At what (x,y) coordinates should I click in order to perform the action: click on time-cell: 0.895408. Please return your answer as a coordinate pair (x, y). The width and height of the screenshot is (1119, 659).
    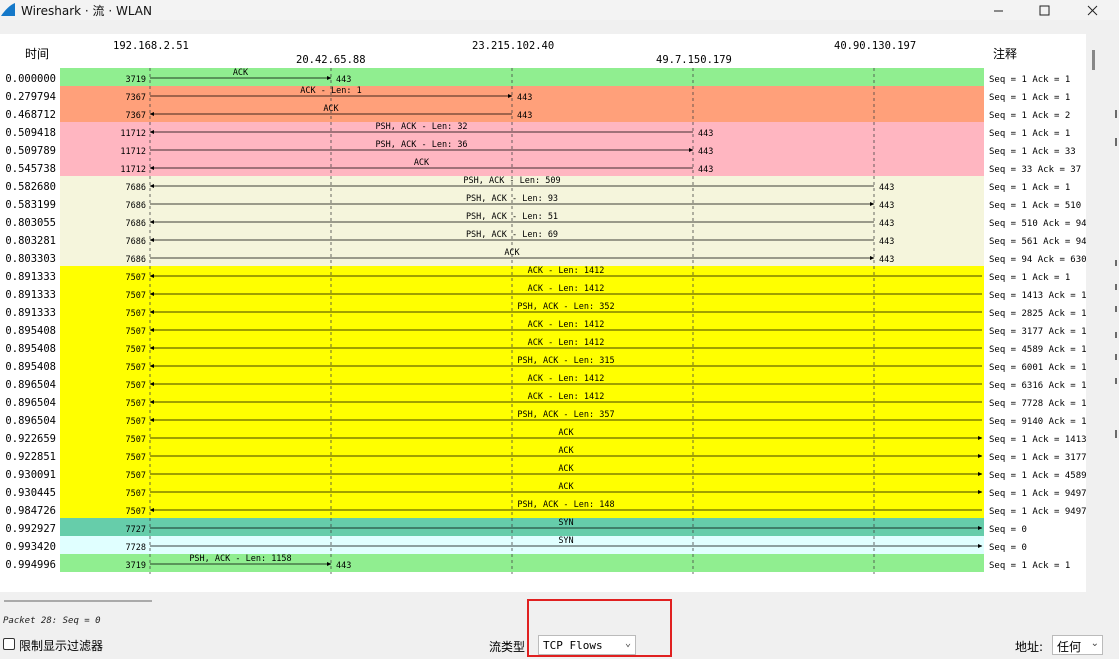
    Looking at the image, I should click on (30, 367).